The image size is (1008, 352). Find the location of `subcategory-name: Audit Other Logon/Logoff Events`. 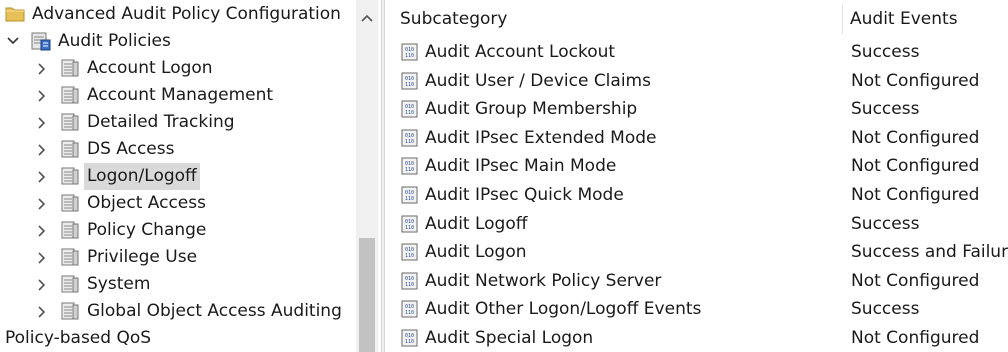

subcategory-name: Audit Other Logon/Logoff Events is located at coordinates (563, 309).